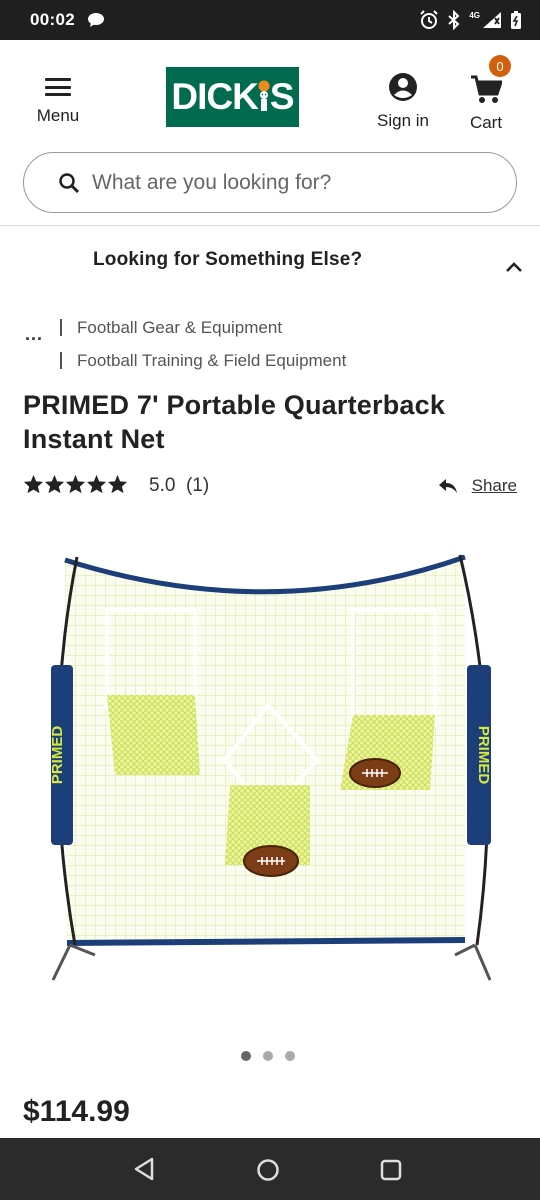 The width and height of the screenshot is (540, 1200). Describe the element at coordinates (58, 115) in the screenshot. I see `menu-label: Menu` at that location.